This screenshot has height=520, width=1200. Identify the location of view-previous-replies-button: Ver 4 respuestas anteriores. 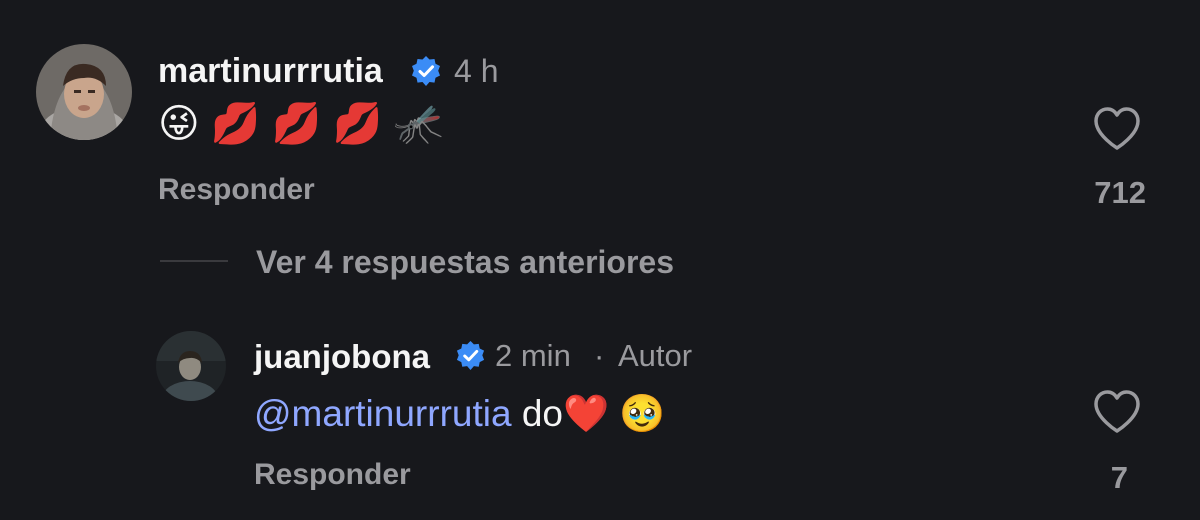
(465, 262).